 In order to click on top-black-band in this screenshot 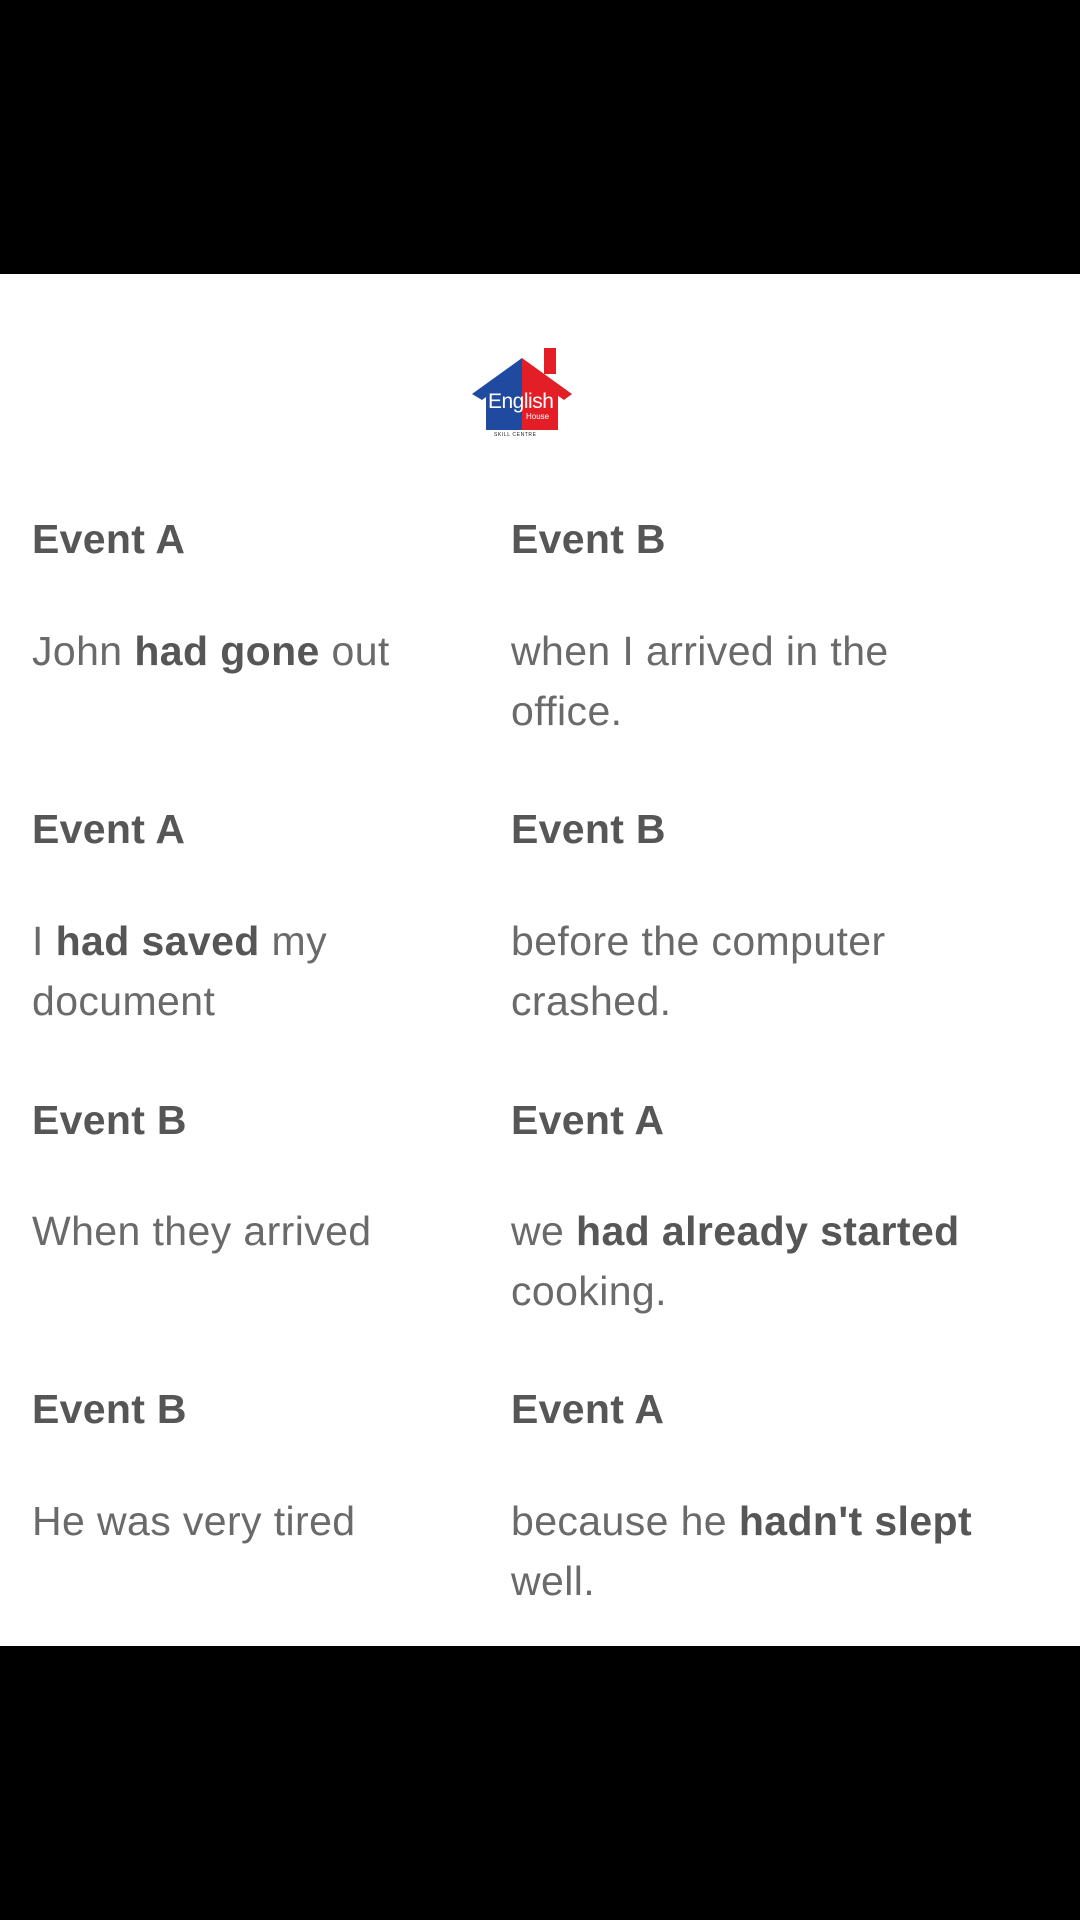, I will do `click(540, 137)`.